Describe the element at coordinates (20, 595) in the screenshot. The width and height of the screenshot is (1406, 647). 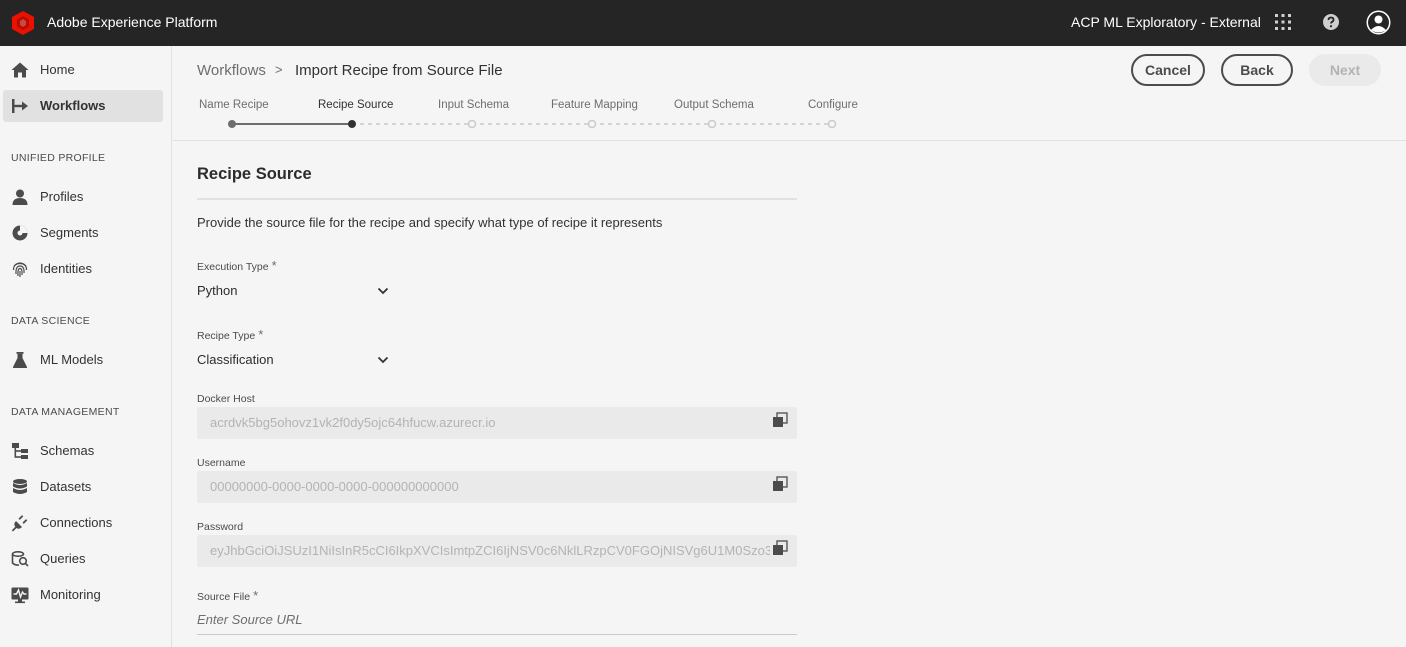
I see `monitor-icon` at that location.